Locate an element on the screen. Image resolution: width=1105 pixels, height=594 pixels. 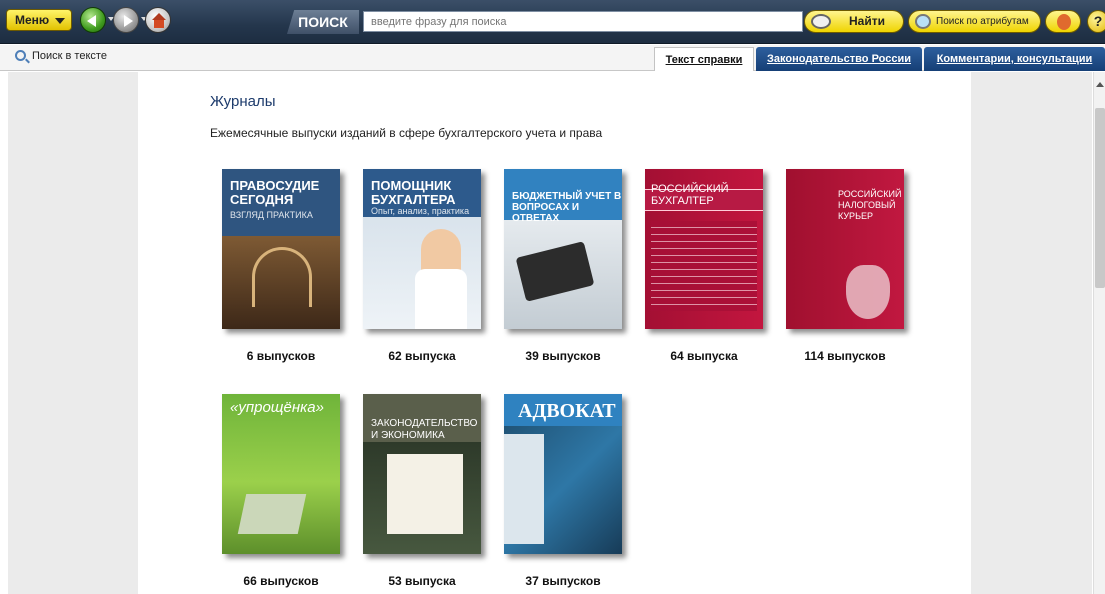
magazine-cover: ПРАВОСУДИЕ СЕГОДНЯ ВЗГЛЯД ПРАКТИКА is located at coordinates (281, 249).